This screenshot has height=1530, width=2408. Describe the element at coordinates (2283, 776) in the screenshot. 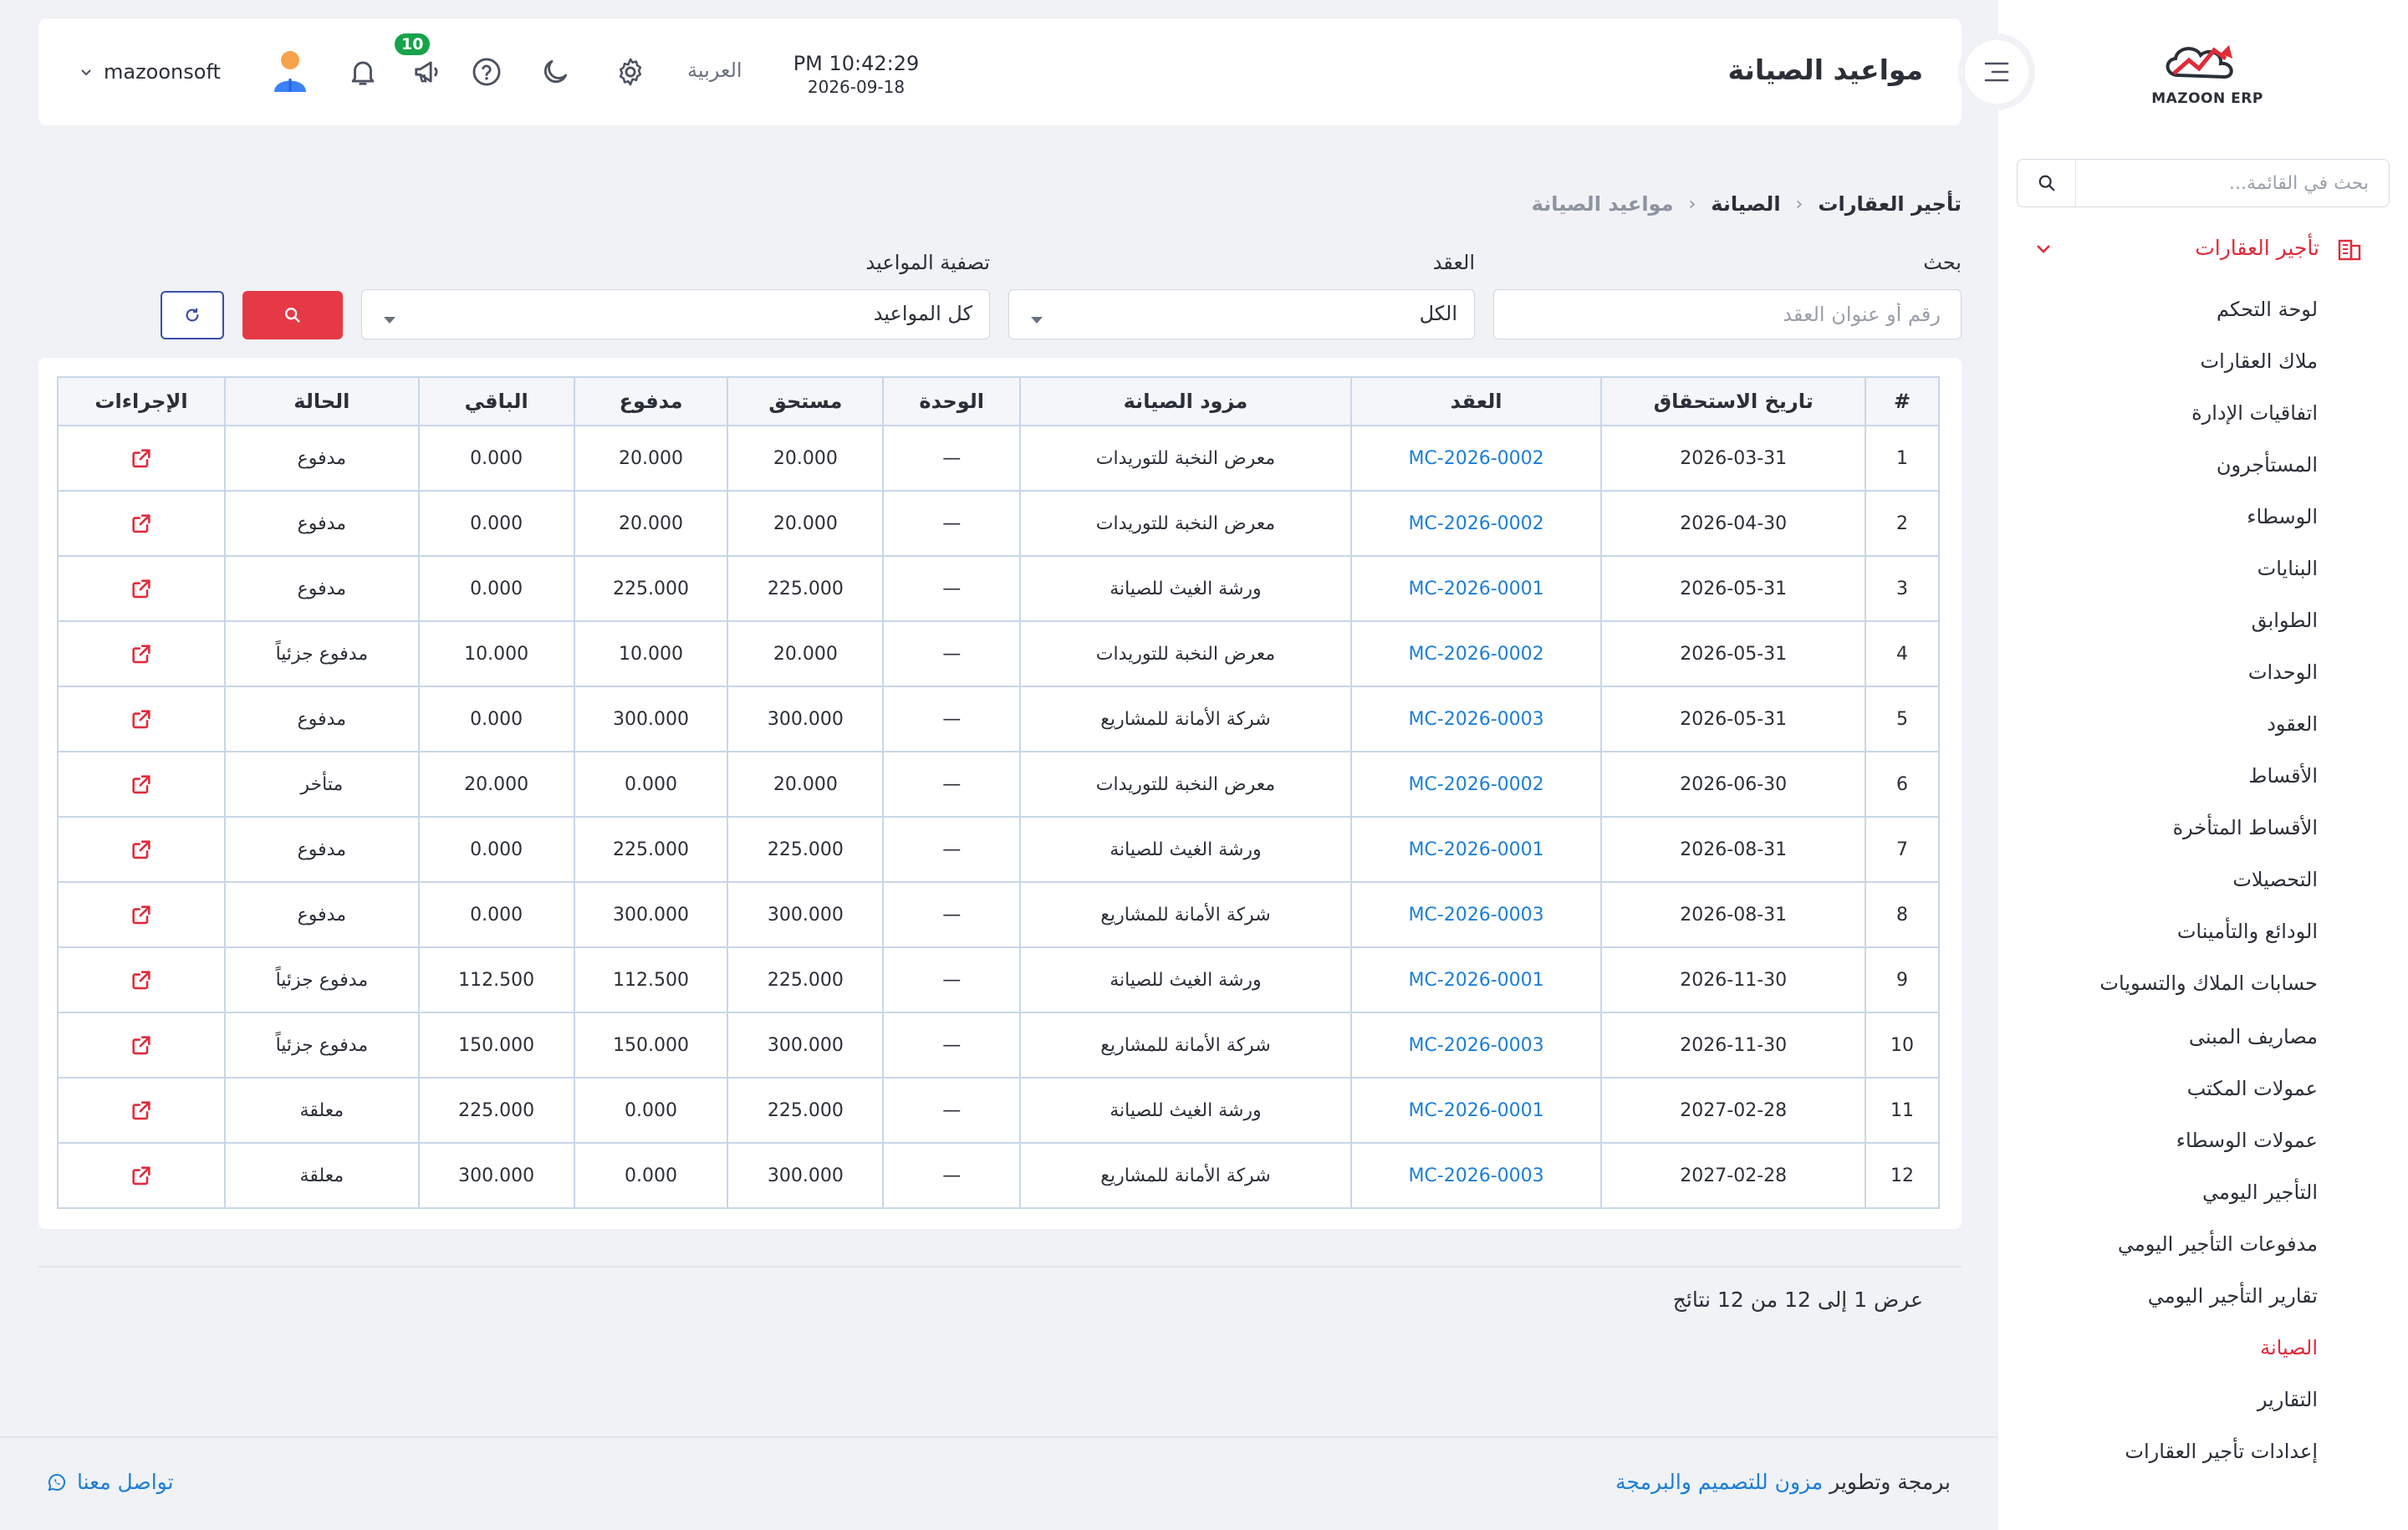

I see `sidebar-item-installments: الأقساط` at that location.